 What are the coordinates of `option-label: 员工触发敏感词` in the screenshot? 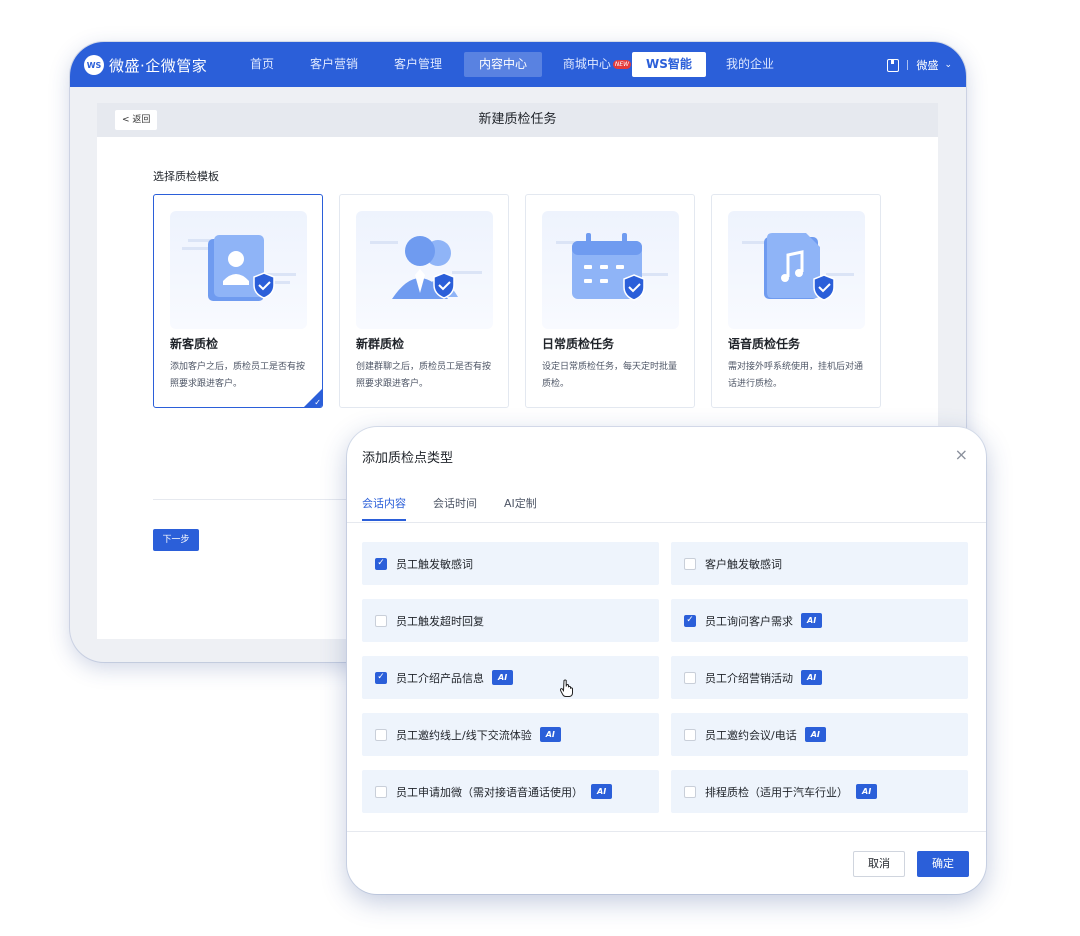 It's located at (434, 564).